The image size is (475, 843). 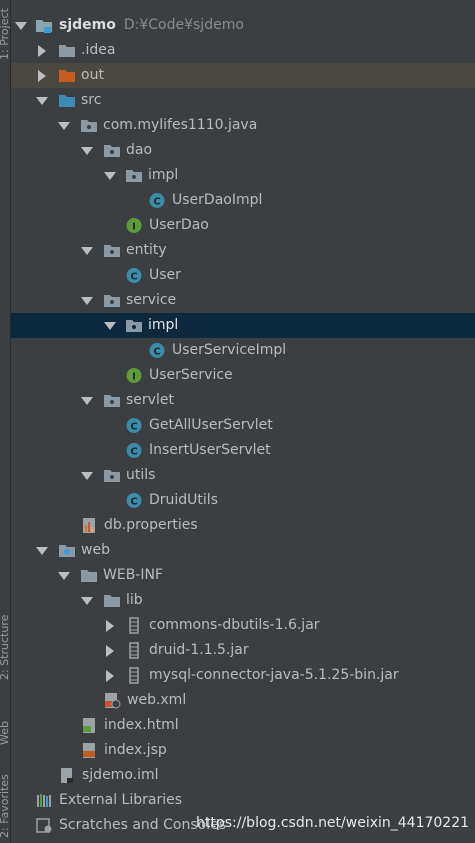 I want to click on tree-node-dbutils-jar: commons-dbutils-1.6.jar, so click(x=243, y=625).